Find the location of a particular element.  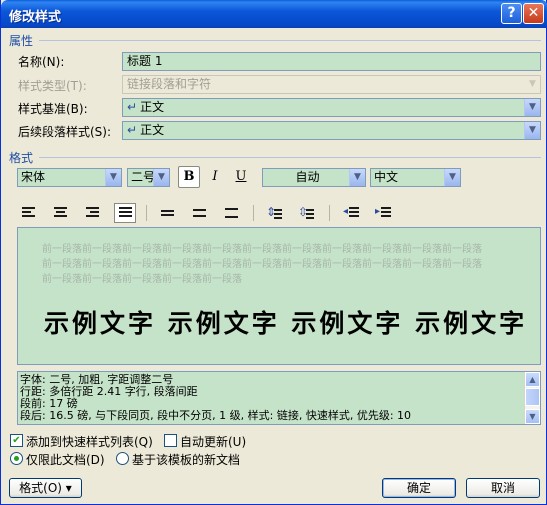

one-half-spacing-icon is located at coordinates (200, 213).